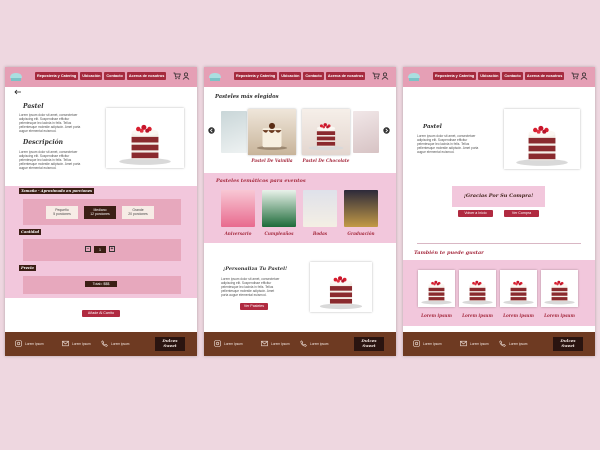  What do you see at coordinates (247, 97) in the screenshot?
I see `favorites-title: Pasteles más elegidos` at bounding box center [247, 97].